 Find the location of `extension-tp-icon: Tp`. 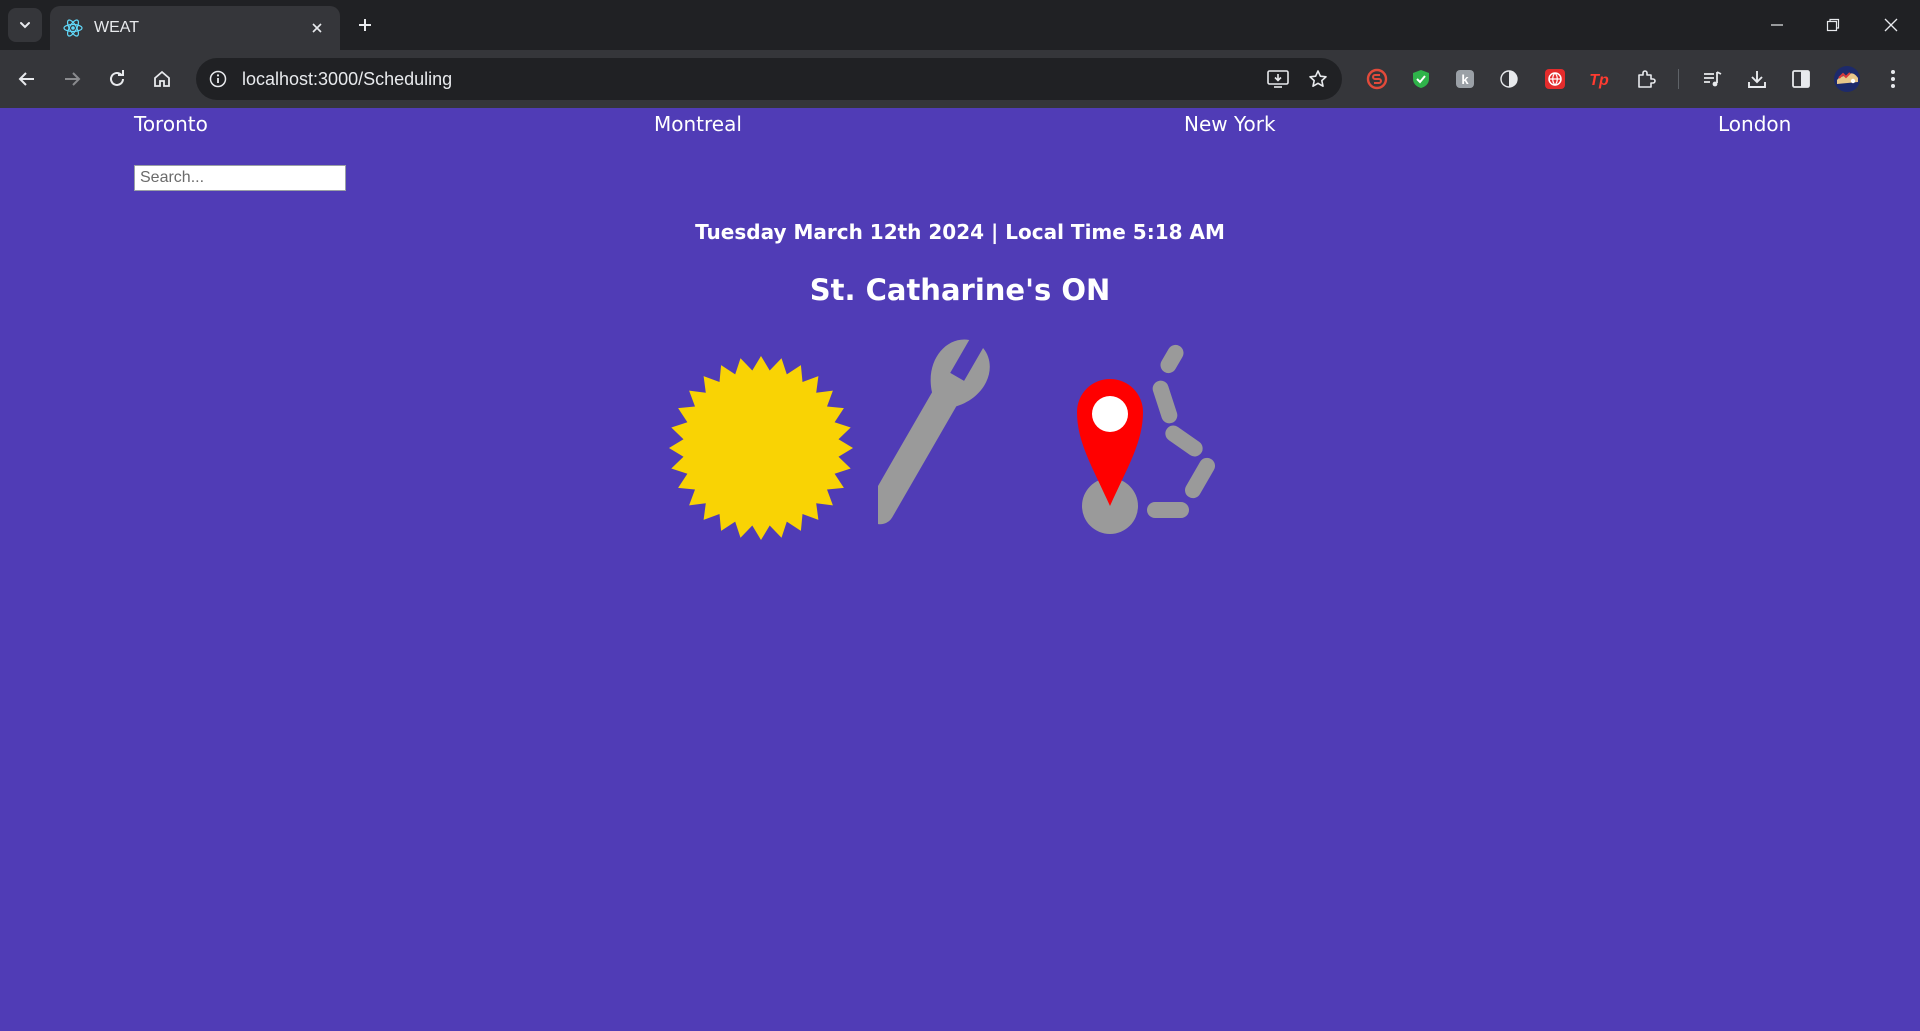

extension-tp-icon: Tp is located at coordinates (1599, 79).